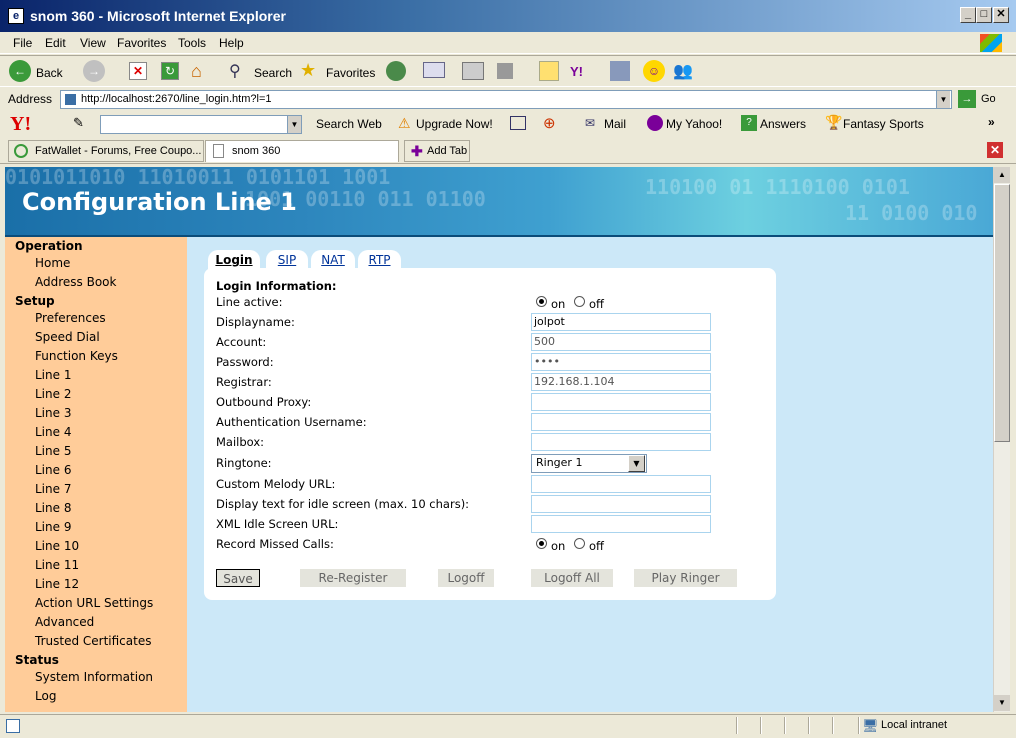 This screenshot has width=1016, height=738. I want to click on minimize-icon: _, so click(968, 15).